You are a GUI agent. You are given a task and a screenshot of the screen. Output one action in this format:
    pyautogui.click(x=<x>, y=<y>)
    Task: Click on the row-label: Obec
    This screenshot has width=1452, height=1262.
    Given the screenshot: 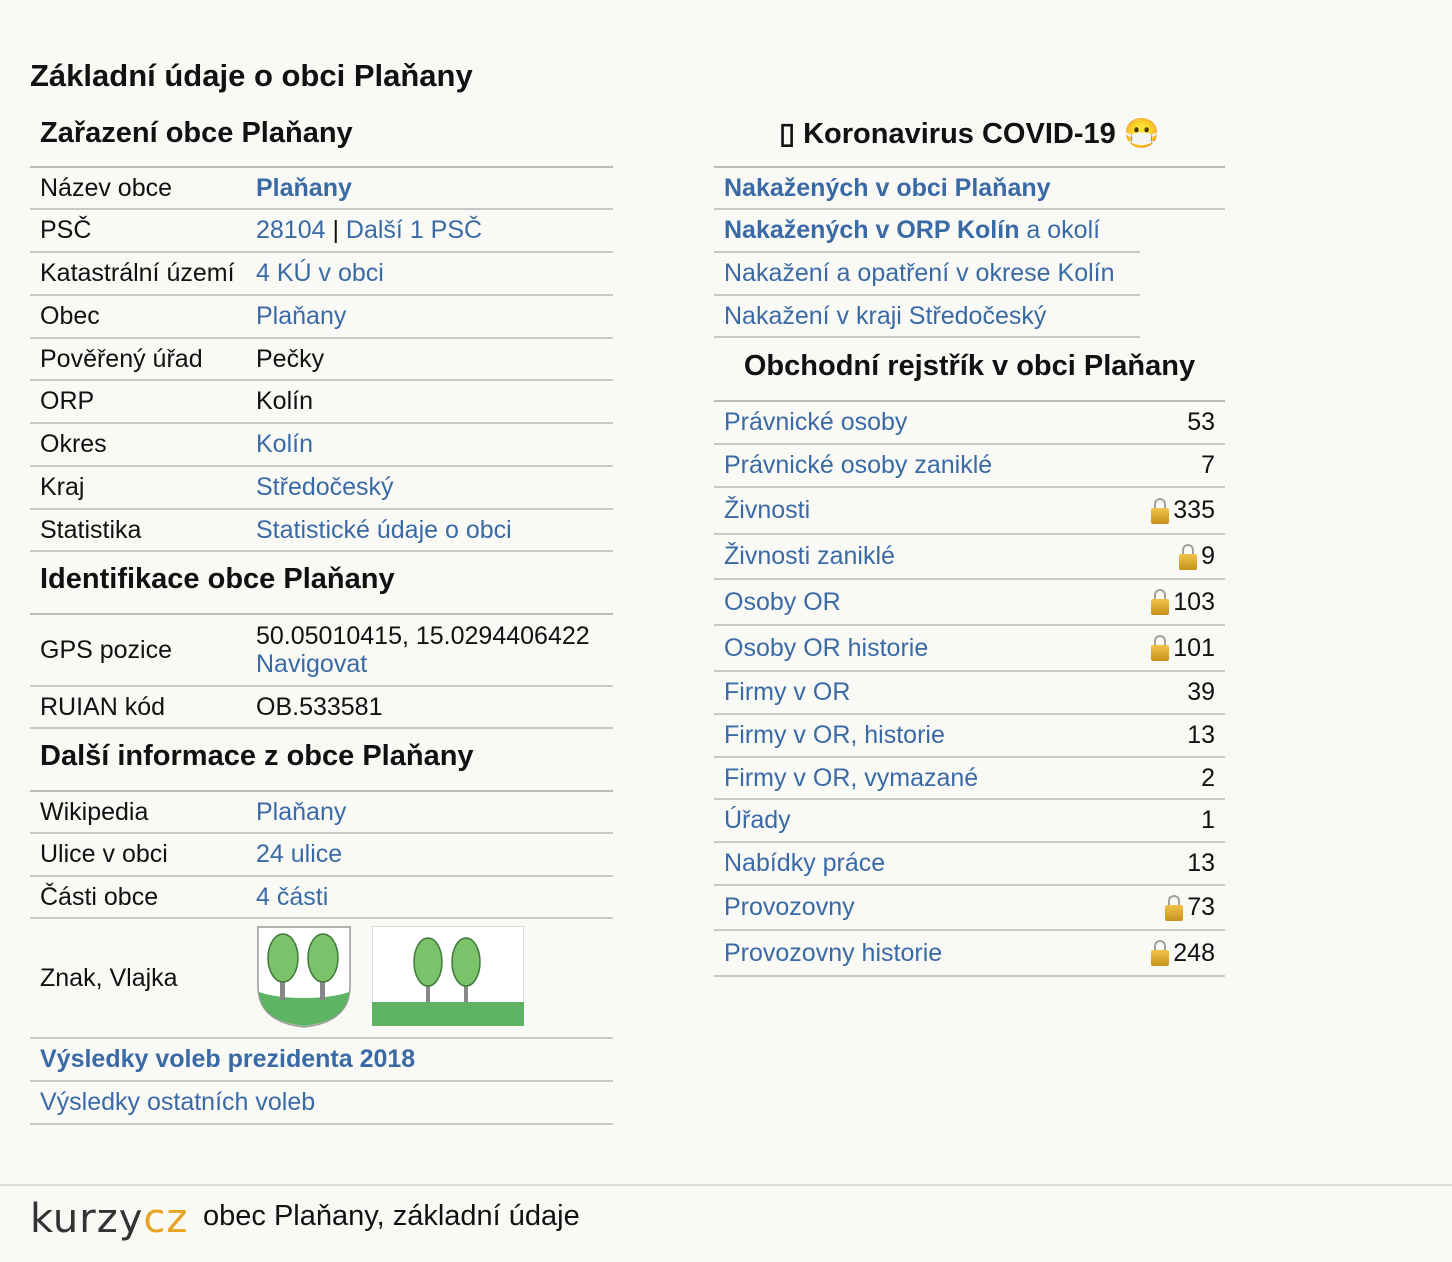 What is the action you would take?
    pyautogui.click(x=70, y=316)
    